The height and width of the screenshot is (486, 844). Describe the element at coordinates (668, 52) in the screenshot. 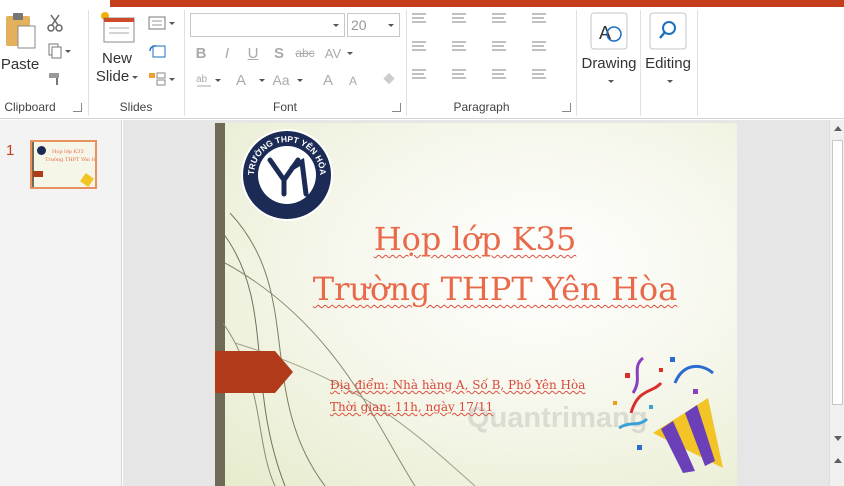

I see `editing-button: Editing` at that location.